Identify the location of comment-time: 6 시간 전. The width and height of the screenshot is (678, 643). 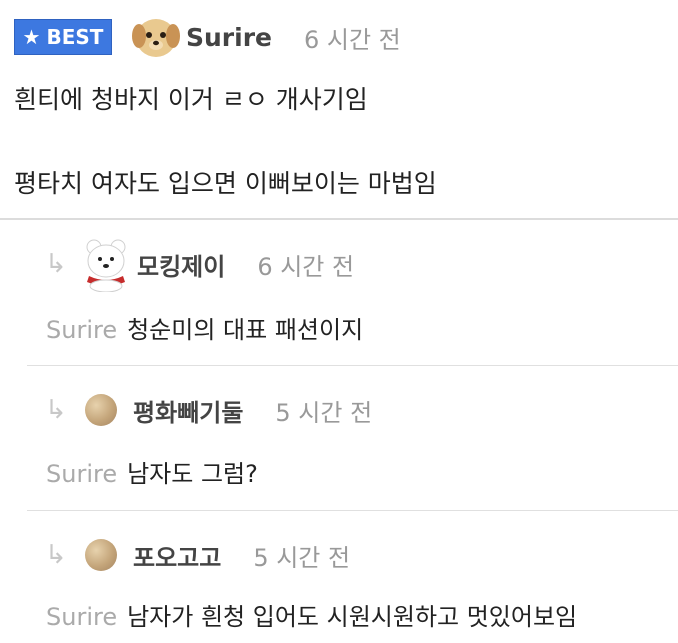
(352, 39).